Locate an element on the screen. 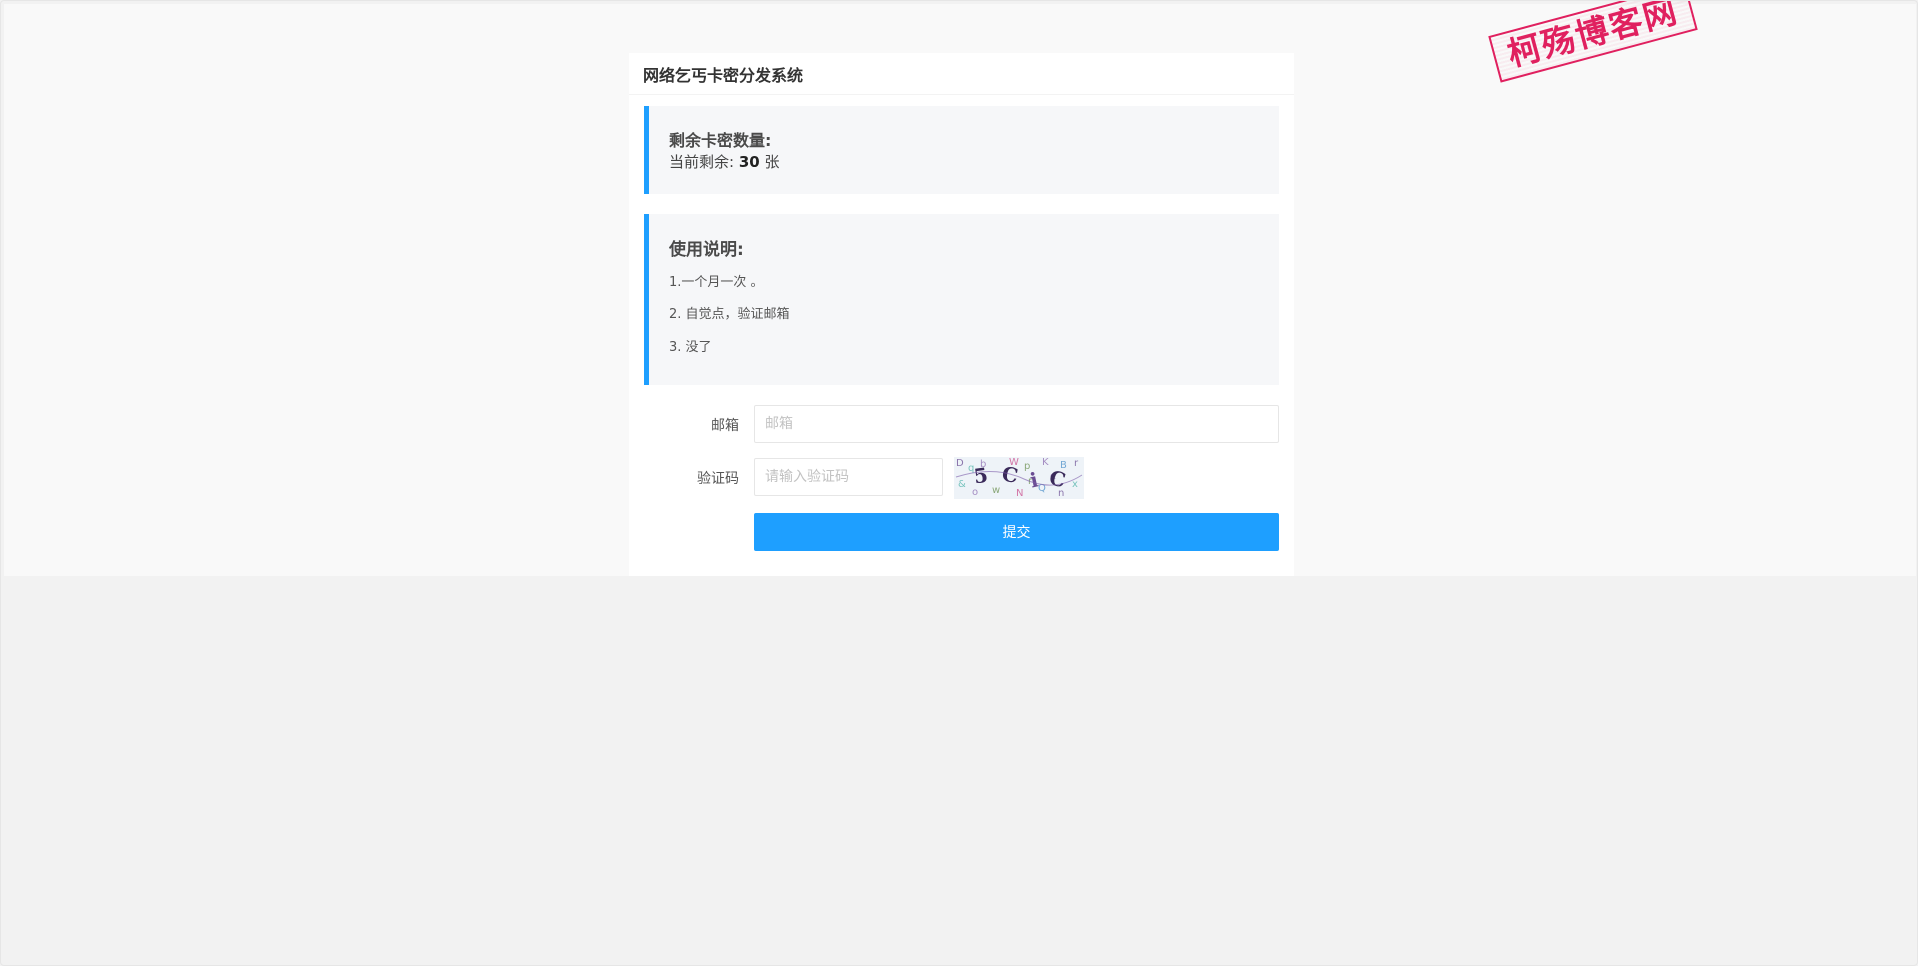 The width and height of the screenshot is (1918, 966). stock-prefix: 当前剩余: is located at coordinates (702, 162).